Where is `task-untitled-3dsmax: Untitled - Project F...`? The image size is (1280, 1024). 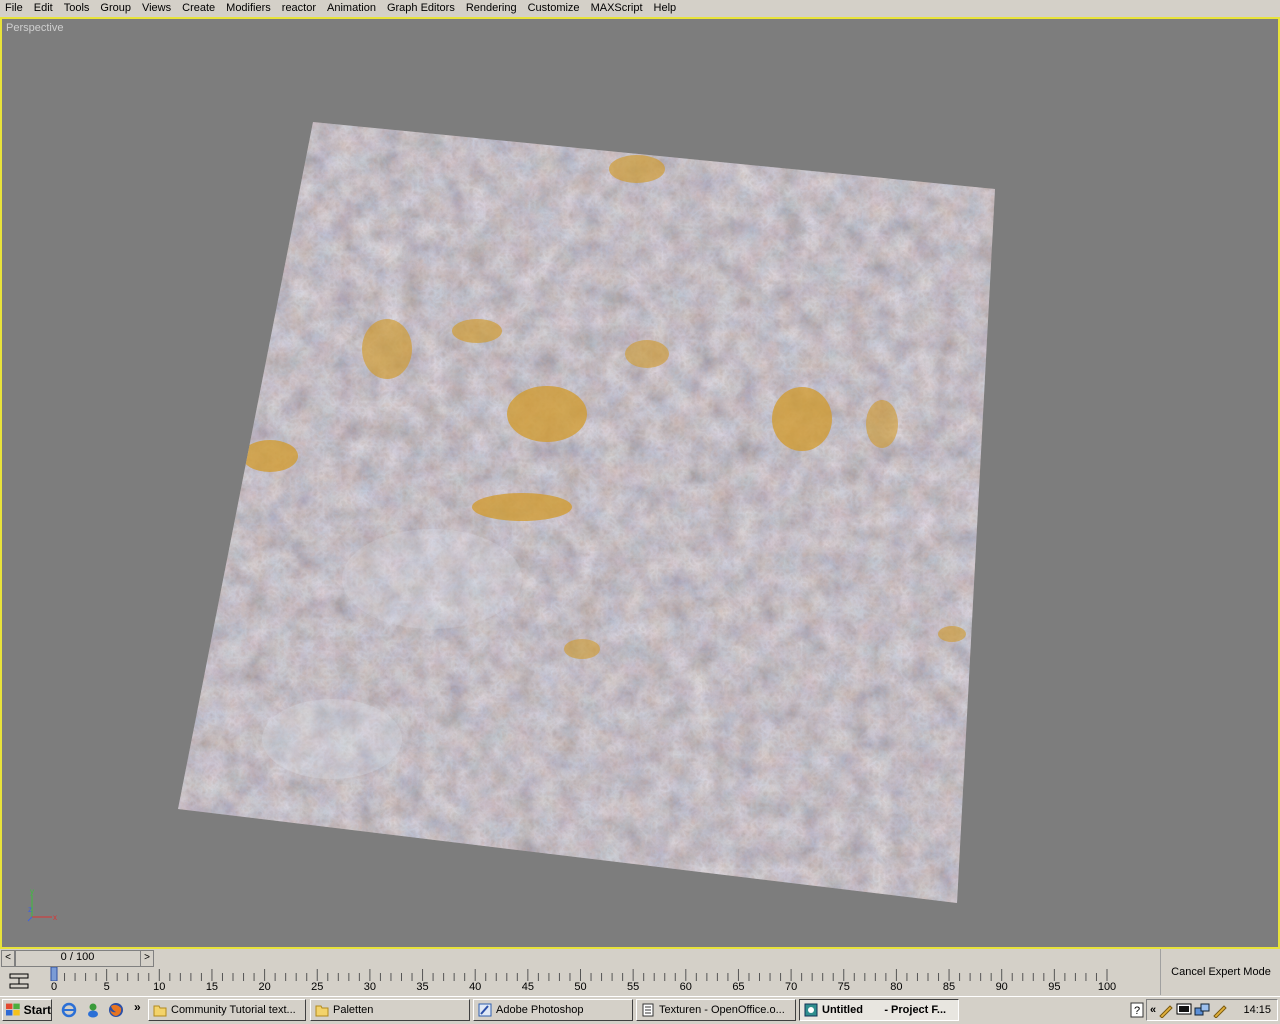
task-untitled-3dsmax: Untitled - Project F... is located at coordinates (879, 1010).